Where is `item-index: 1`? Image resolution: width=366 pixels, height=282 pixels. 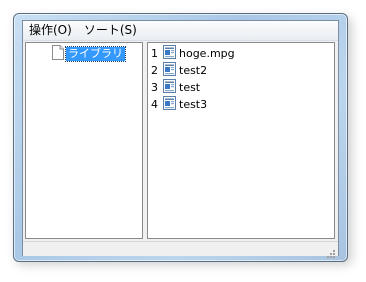
item-index: 1 is located at coordinates (154, 53).